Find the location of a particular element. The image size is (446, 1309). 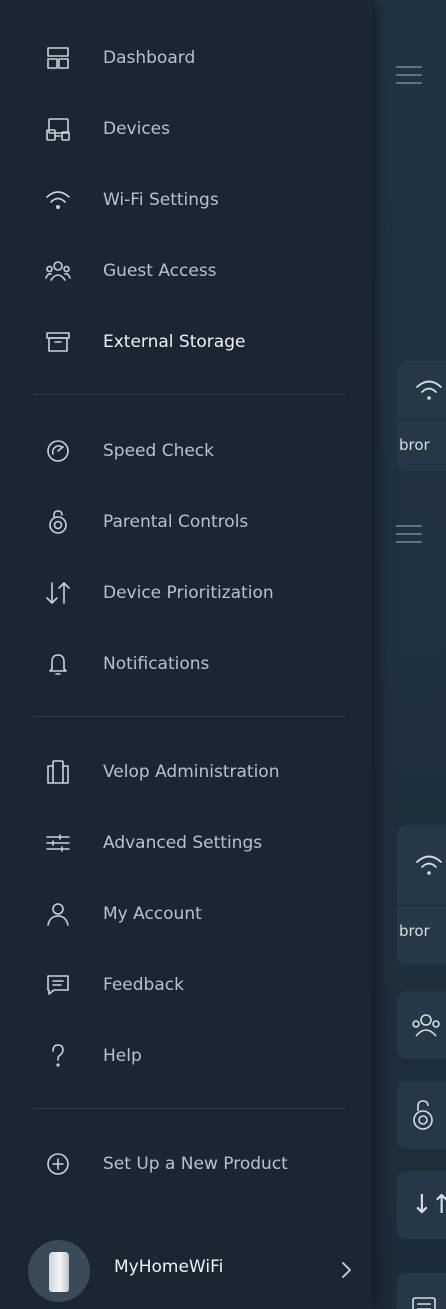

priority-arrows-icon: ↓↑ is located at coordinates (428, 1205).